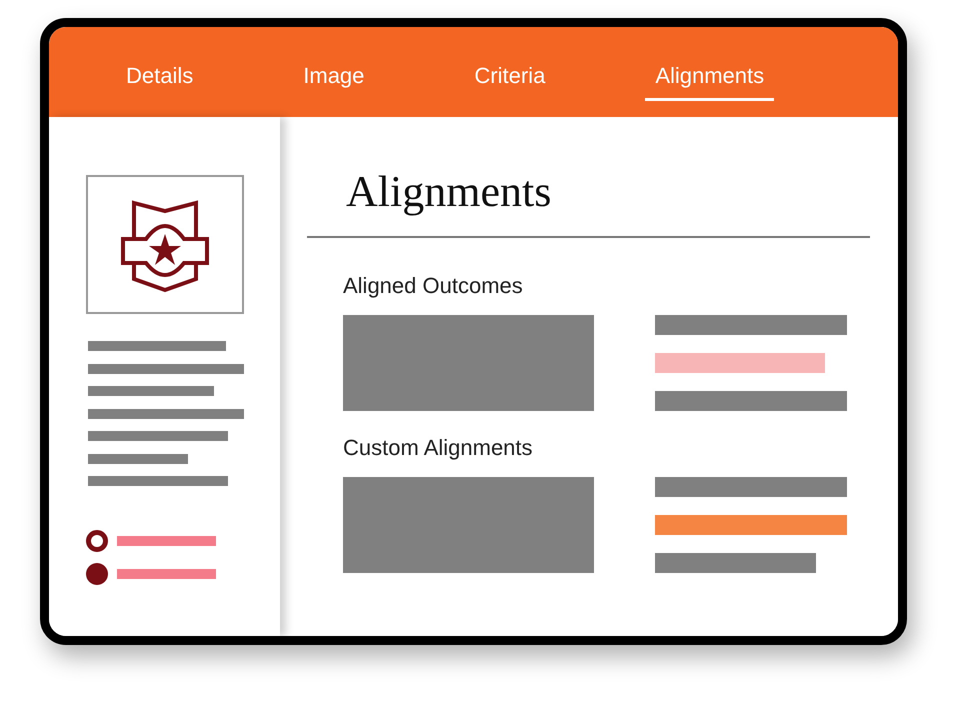 Image resolution: width=958 pixels, height=708 pixels. I want to click on dot-icon, so click(97, 574).